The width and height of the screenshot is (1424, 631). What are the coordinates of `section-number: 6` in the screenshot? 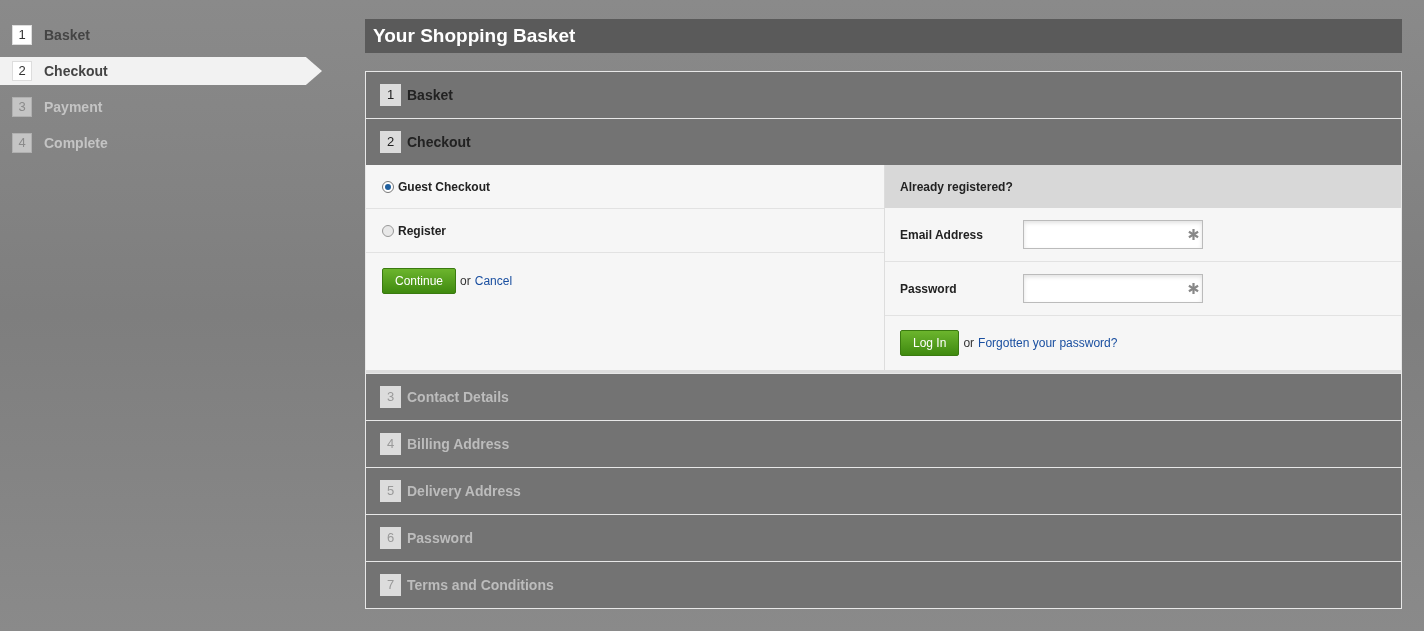 It's located at (390, 538).